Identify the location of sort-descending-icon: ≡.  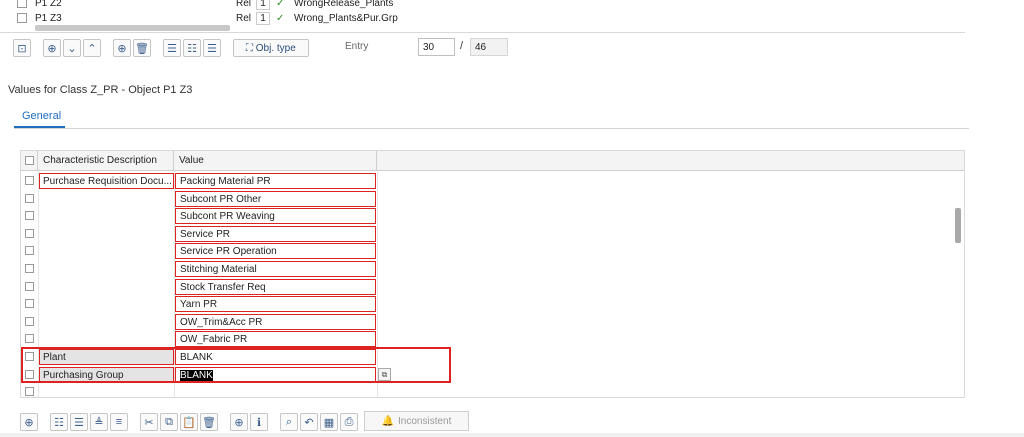
(119, 422).